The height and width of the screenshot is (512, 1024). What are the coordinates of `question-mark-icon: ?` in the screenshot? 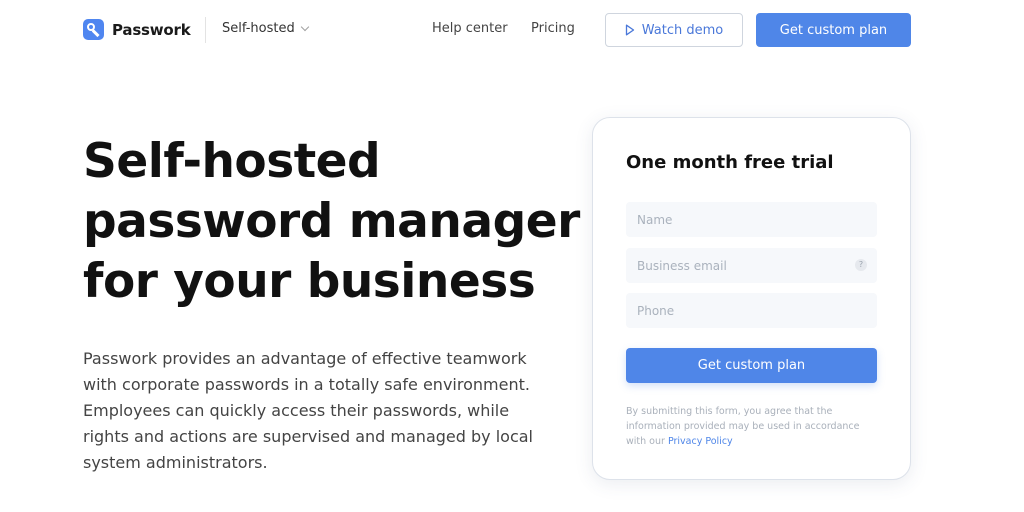 It's located at (861, 265).